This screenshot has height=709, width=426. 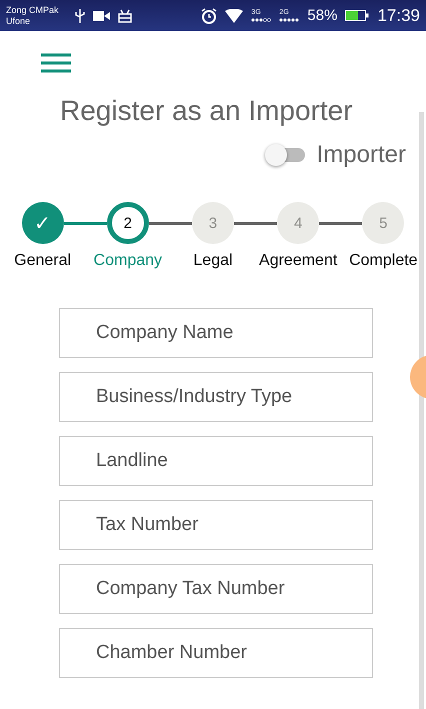 What do you see at coordinates (101, 16) in the screenshot?
I see `video-camera-icon` at bounding box center [101, 16].